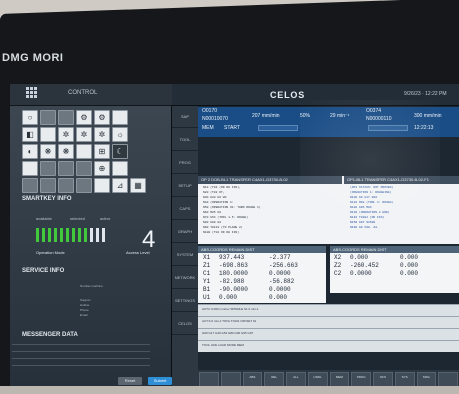 Image resolution: width=459 pixels, height=394 pixels. I want to click on coord-axis: Z1, so click(207, 265).